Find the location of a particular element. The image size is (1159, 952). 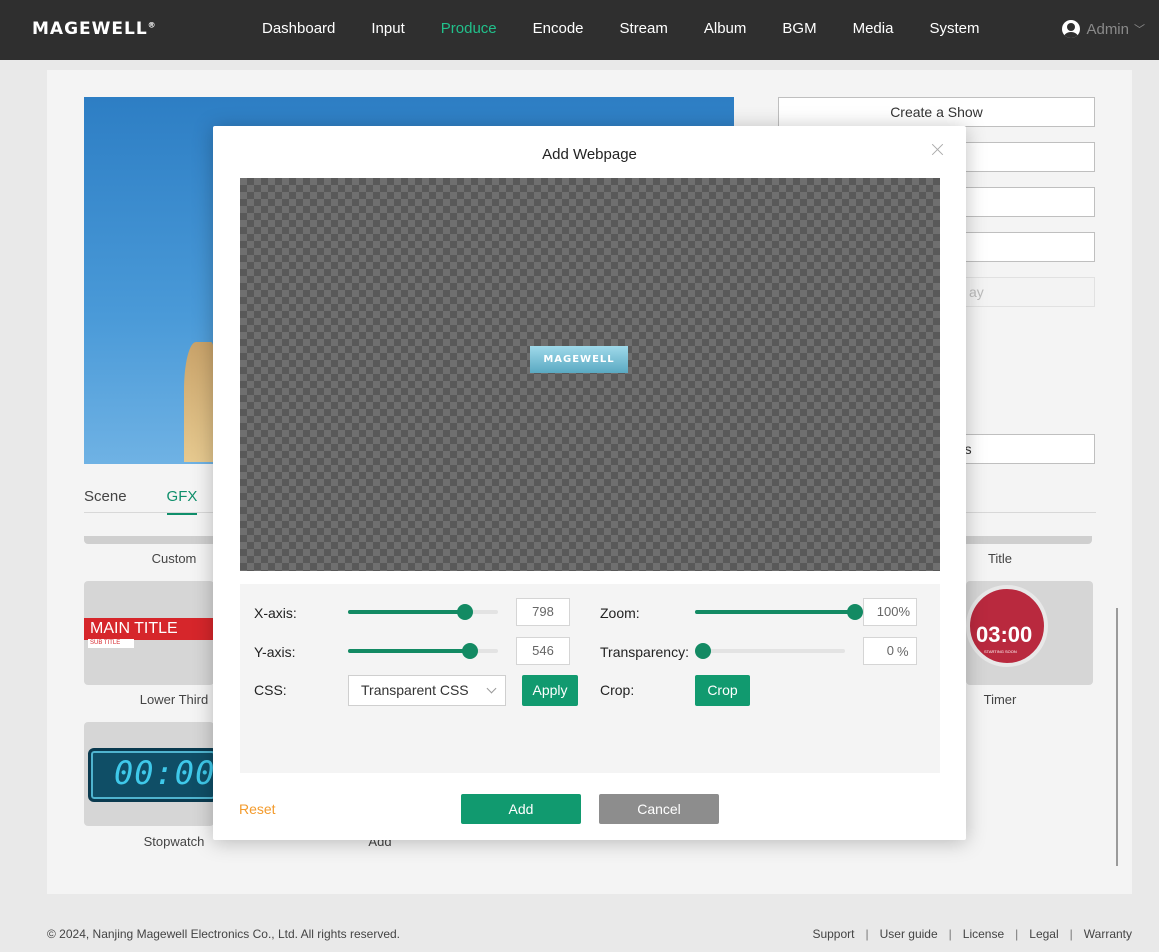

cancel-button: Cancel is located at coordinates (659, 809).